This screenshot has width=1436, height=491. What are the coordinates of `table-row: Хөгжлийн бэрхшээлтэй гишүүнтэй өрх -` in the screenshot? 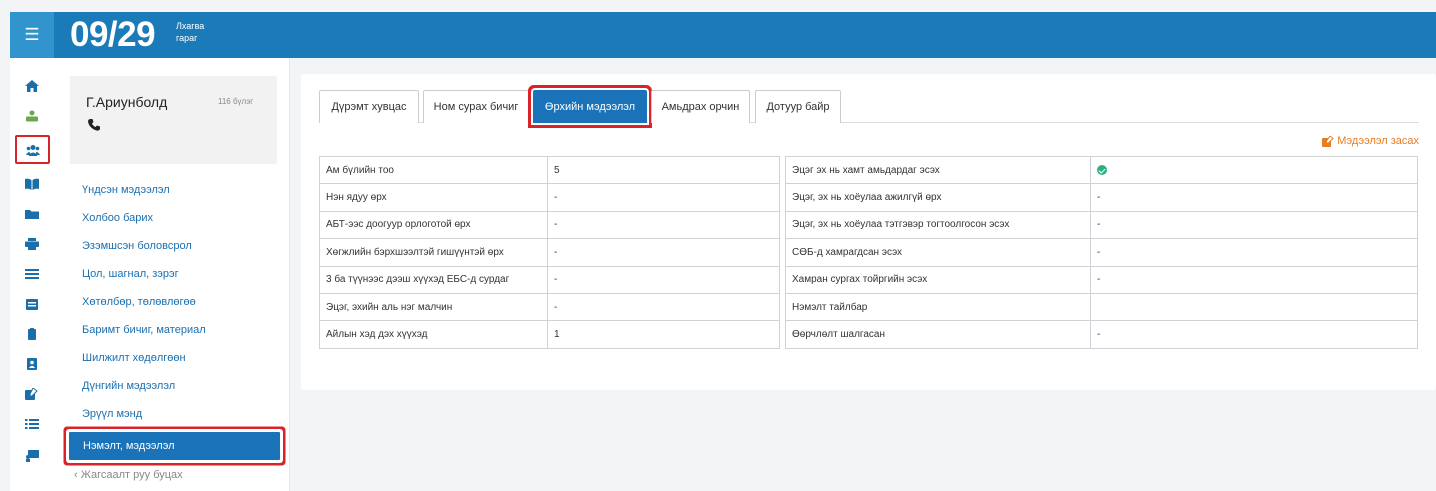 It's located at (549, 252).